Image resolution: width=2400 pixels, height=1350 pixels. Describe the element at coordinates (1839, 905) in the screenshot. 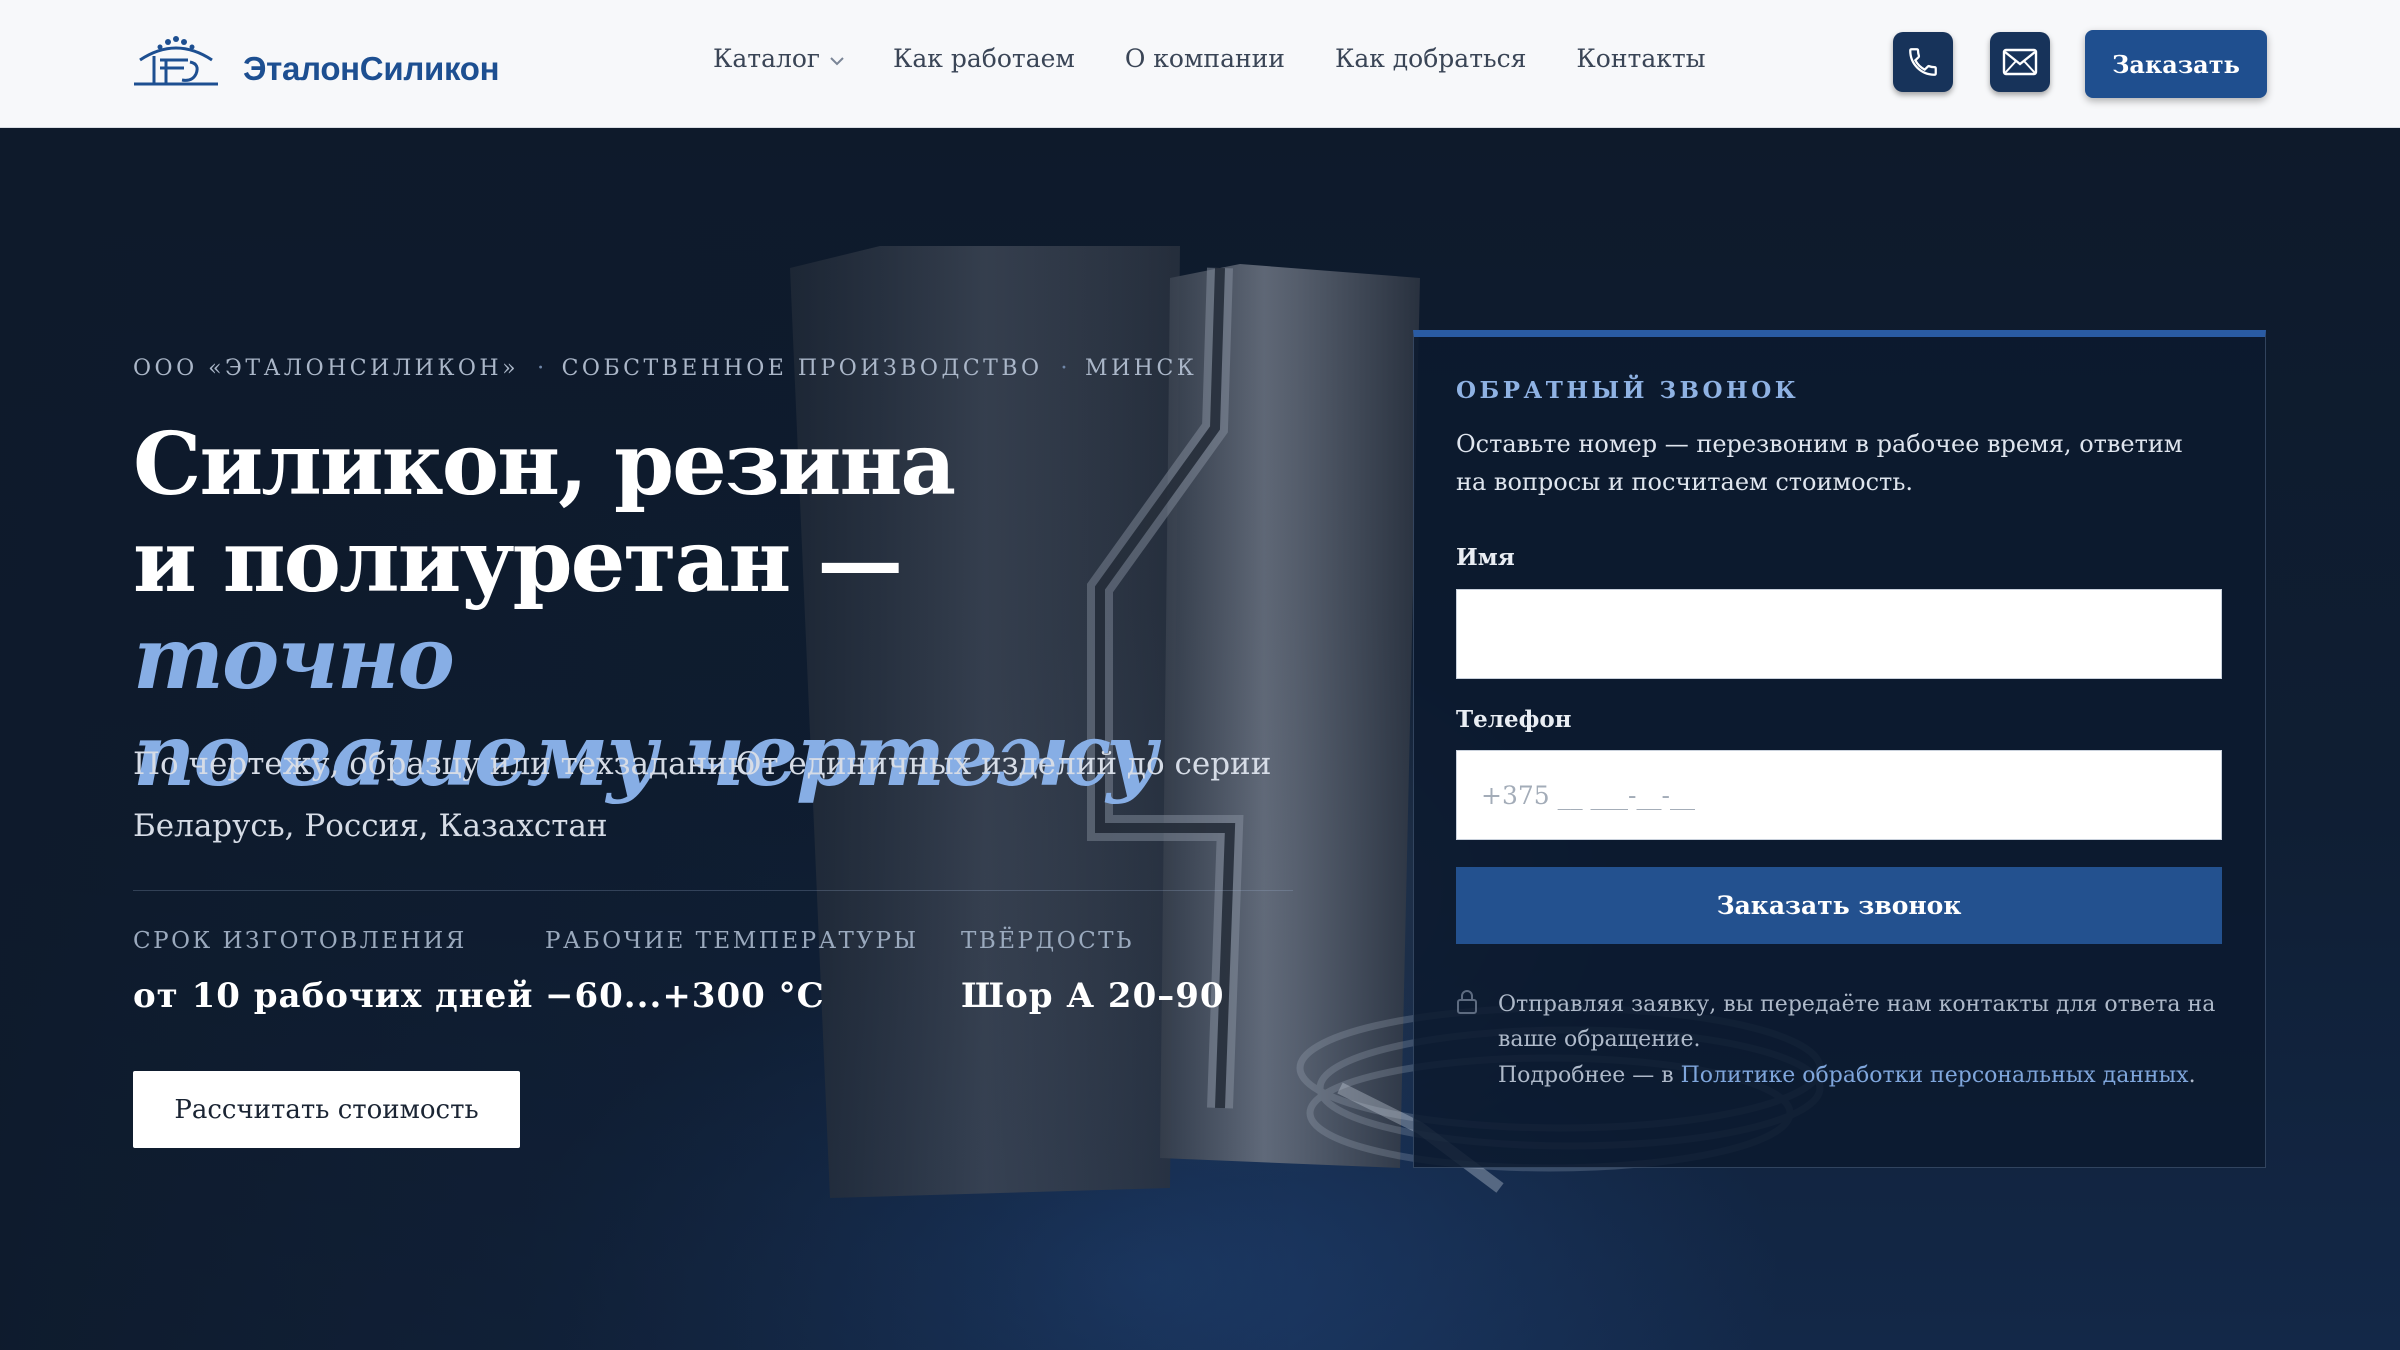

I see `request-call-button: Заказать звонок` at that location.